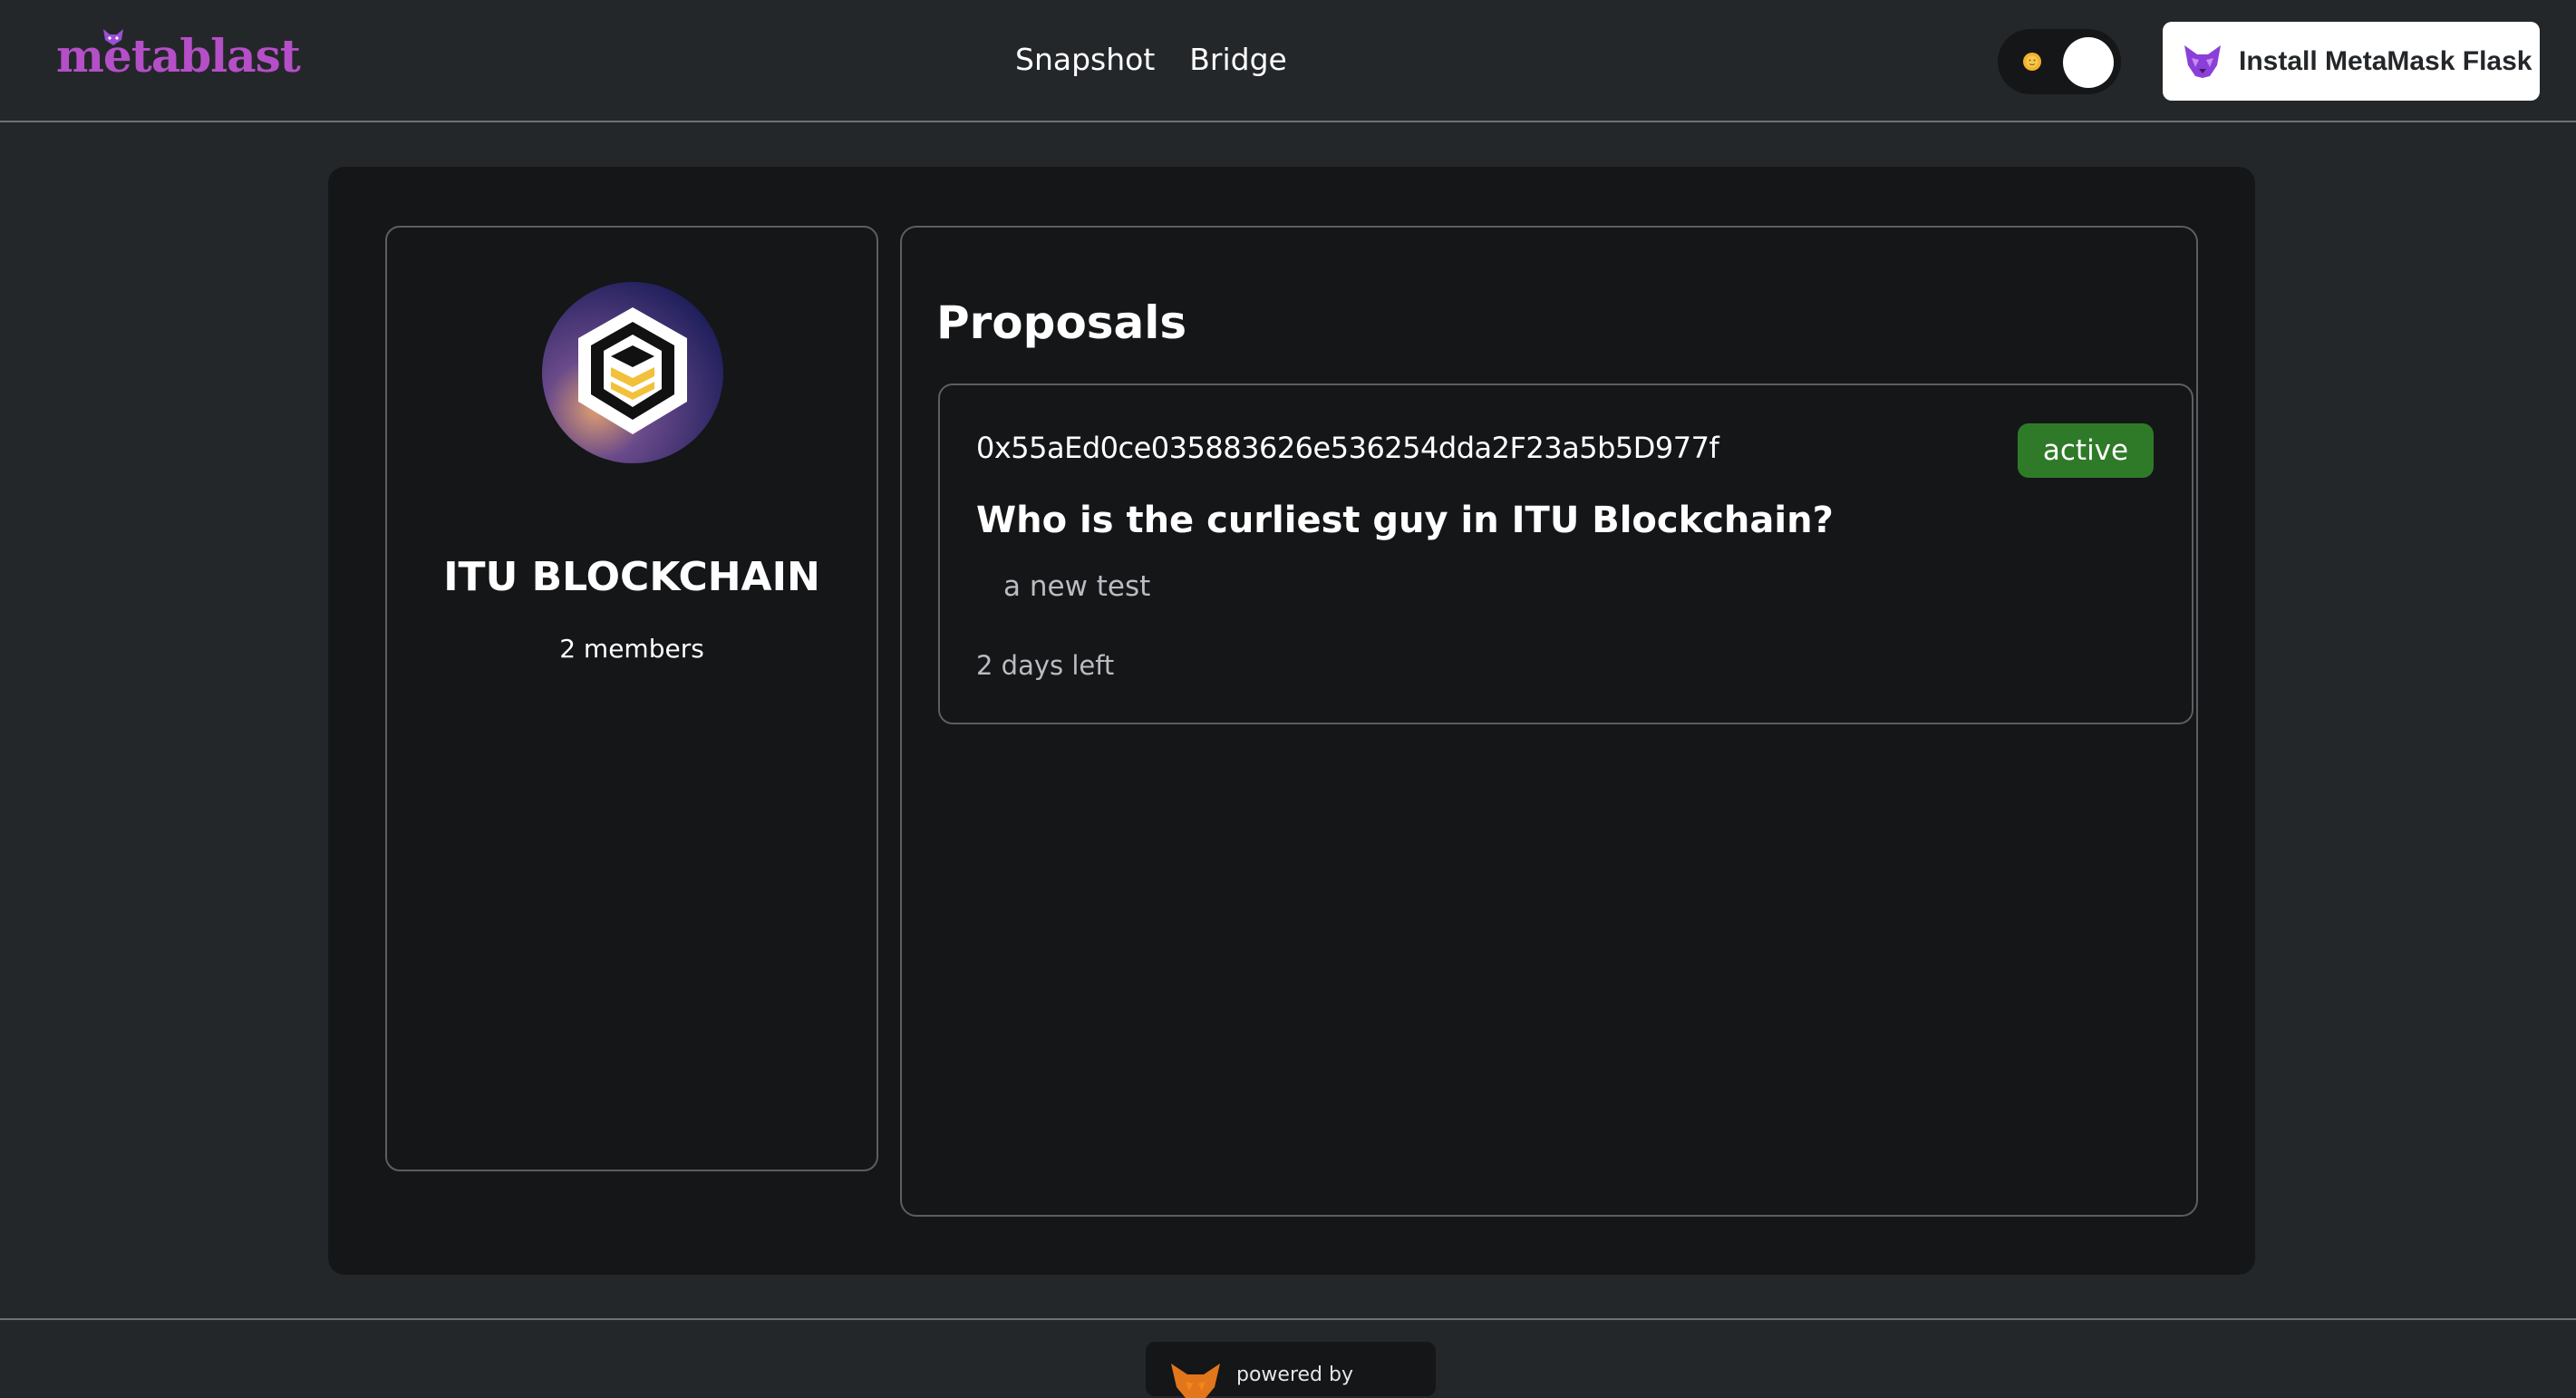 The height and width of the screenshot is (1398, 2576). What do you see at coordinates (2032, 62) in the screenshot?
I see `sun-icon` at bounding box center [2032, 62].